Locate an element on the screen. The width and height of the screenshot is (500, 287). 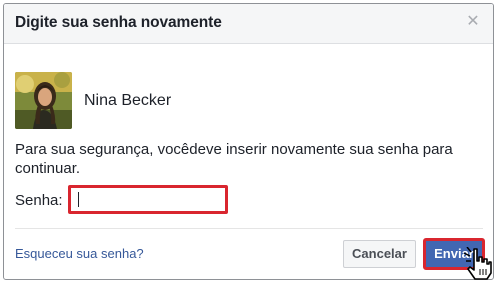
text-caret is located at coordinates (78, 199).